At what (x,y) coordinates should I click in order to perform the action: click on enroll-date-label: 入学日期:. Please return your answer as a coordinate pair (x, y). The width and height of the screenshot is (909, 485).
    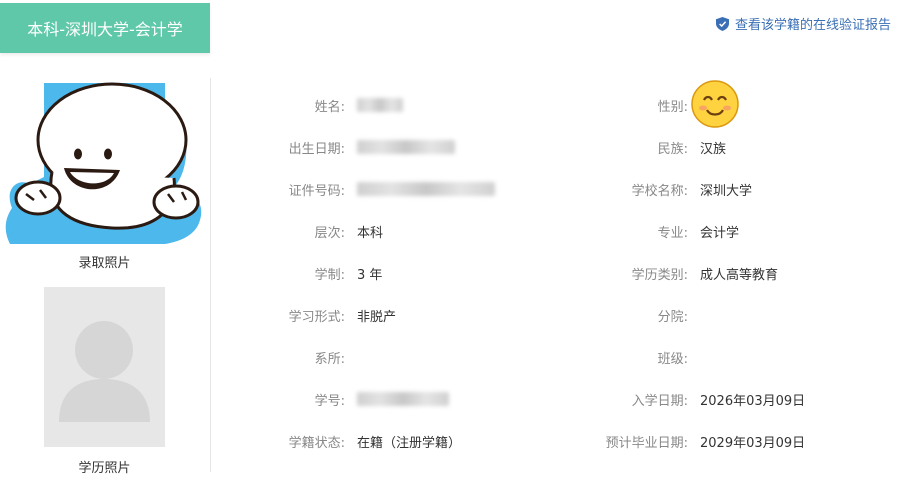
    Looking at the image, I should click on (659, 401).